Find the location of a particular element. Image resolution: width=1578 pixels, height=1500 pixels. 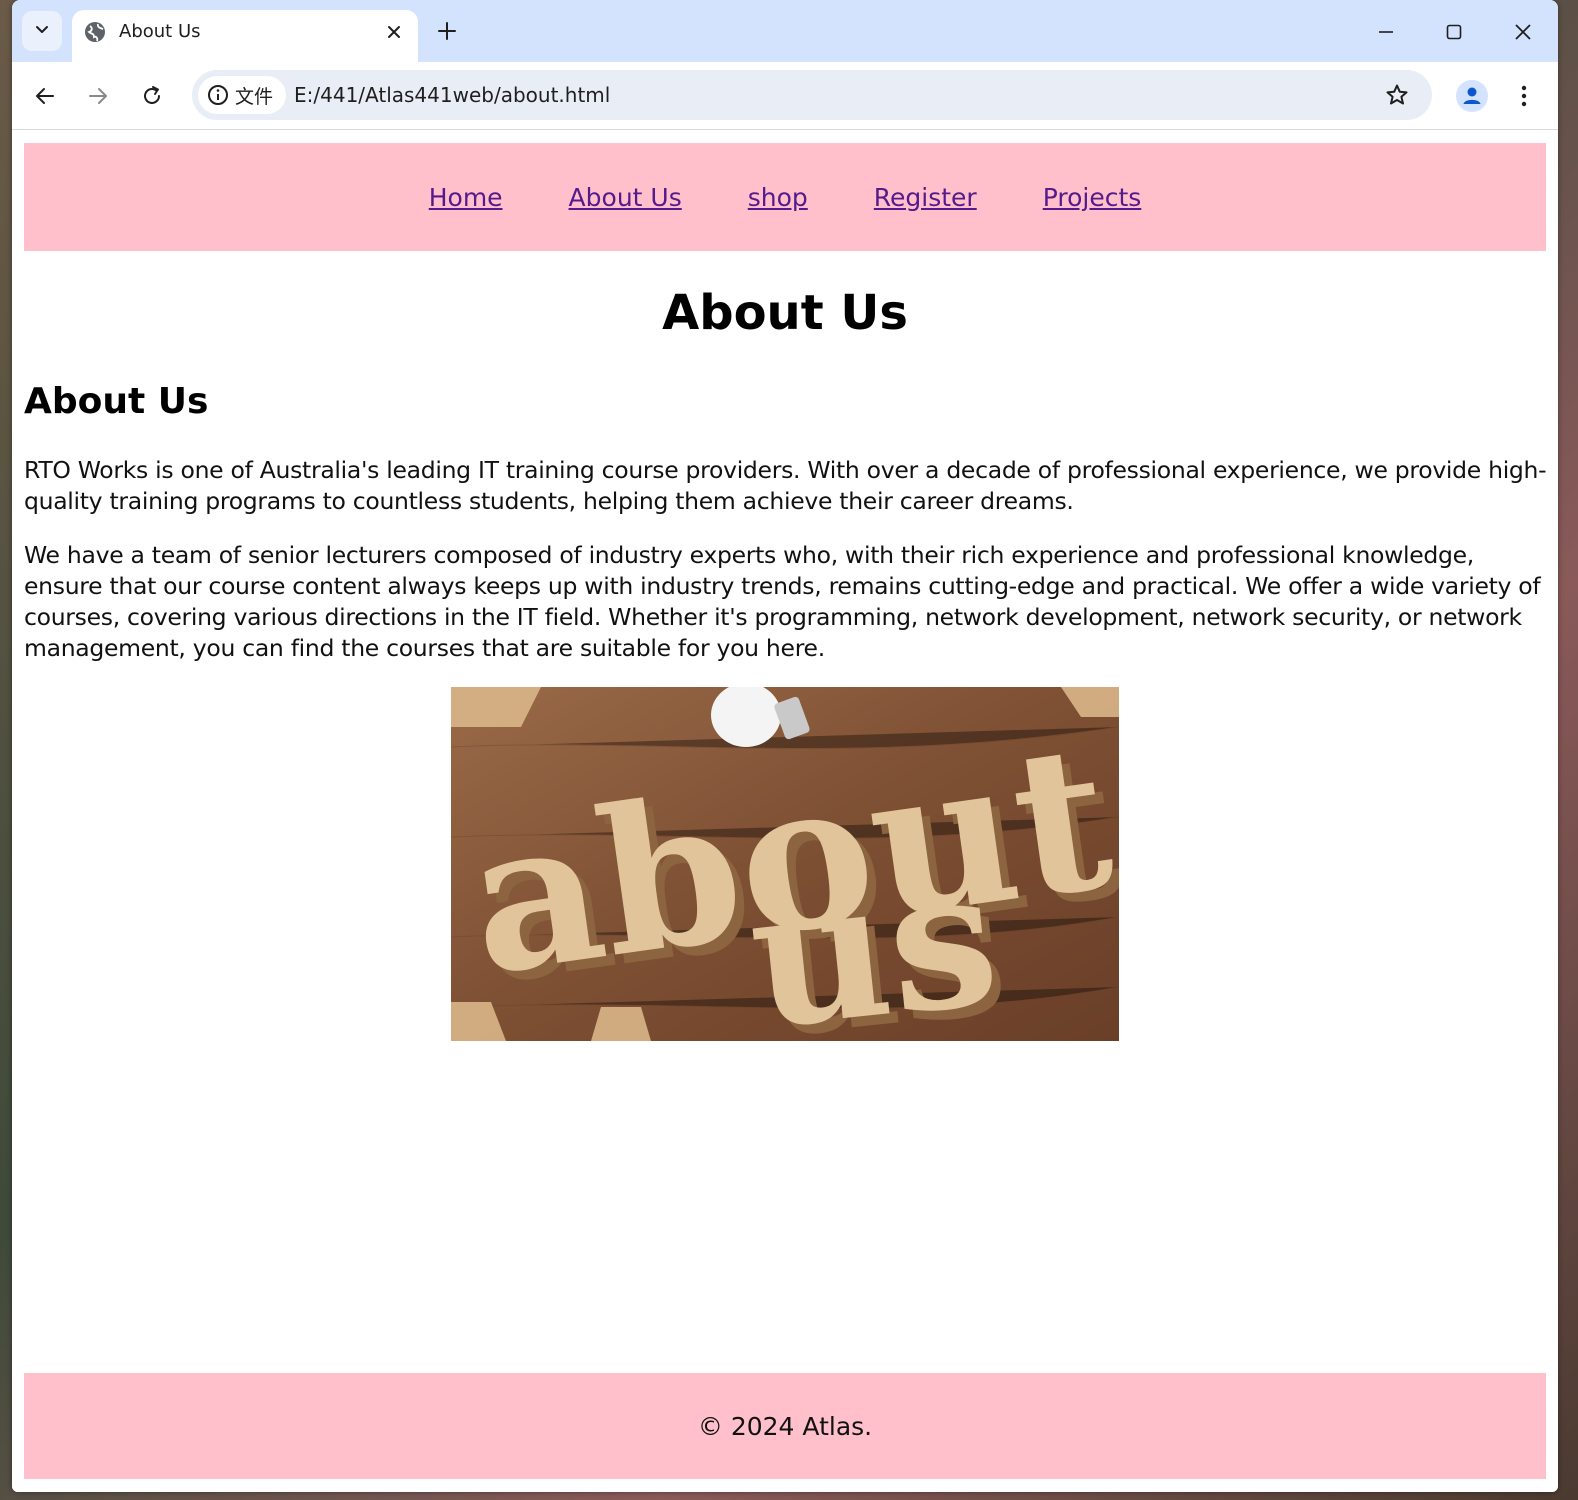

forward-arrow-icon is located at coordinates (98, 96).